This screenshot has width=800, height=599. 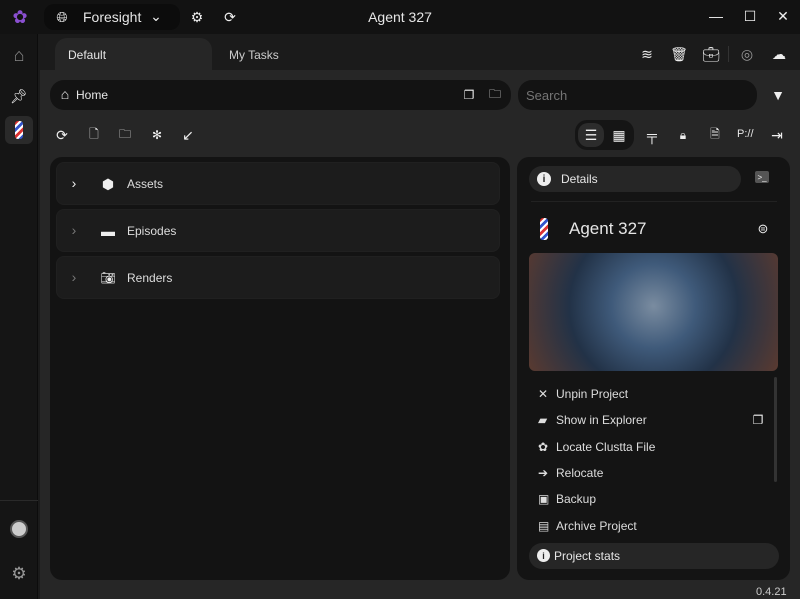 What do you see at coordinates (87, 55) in the screenshot?
I see `tab-label: Default` at bounding box center [87, 55].